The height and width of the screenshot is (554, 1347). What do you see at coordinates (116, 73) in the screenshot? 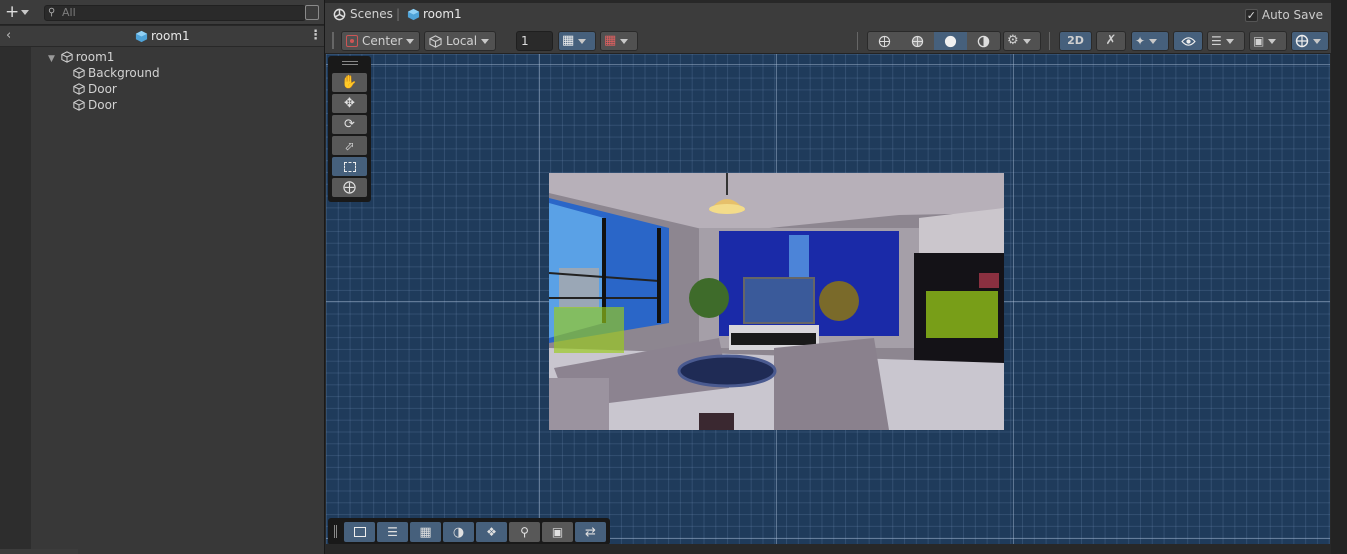
I see `tree-item-background: Background` at bounding box center [116, 73].